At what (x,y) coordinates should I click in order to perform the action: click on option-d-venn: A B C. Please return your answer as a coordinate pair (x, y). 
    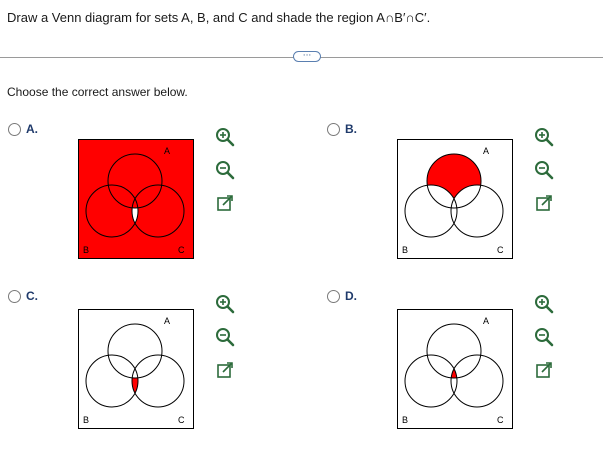
    Looking at the image, I should click on (455, 371).